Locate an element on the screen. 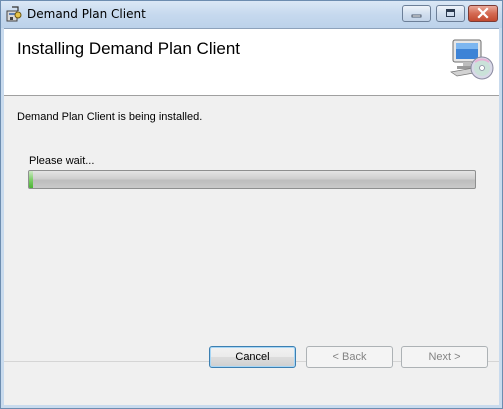  minimize-icon is located at coordinates (416, 16).